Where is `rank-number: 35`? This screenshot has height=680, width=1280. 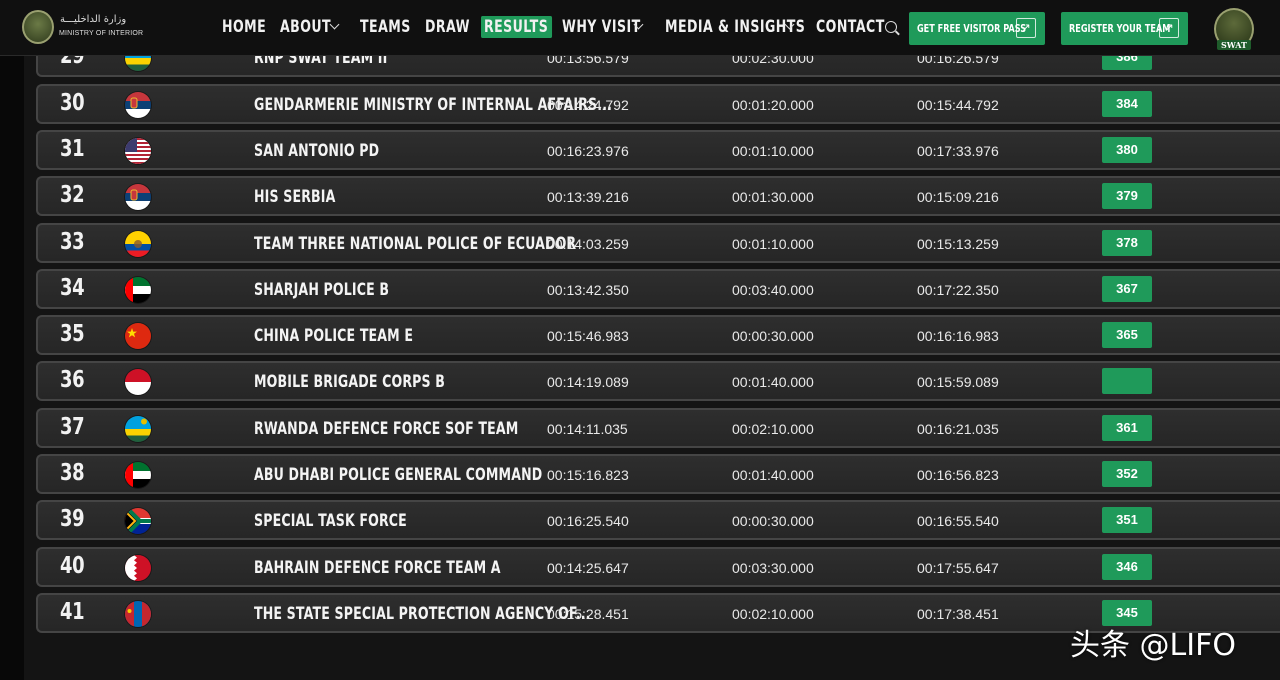
rank-number: 35 is located at coordinates (72, 334).